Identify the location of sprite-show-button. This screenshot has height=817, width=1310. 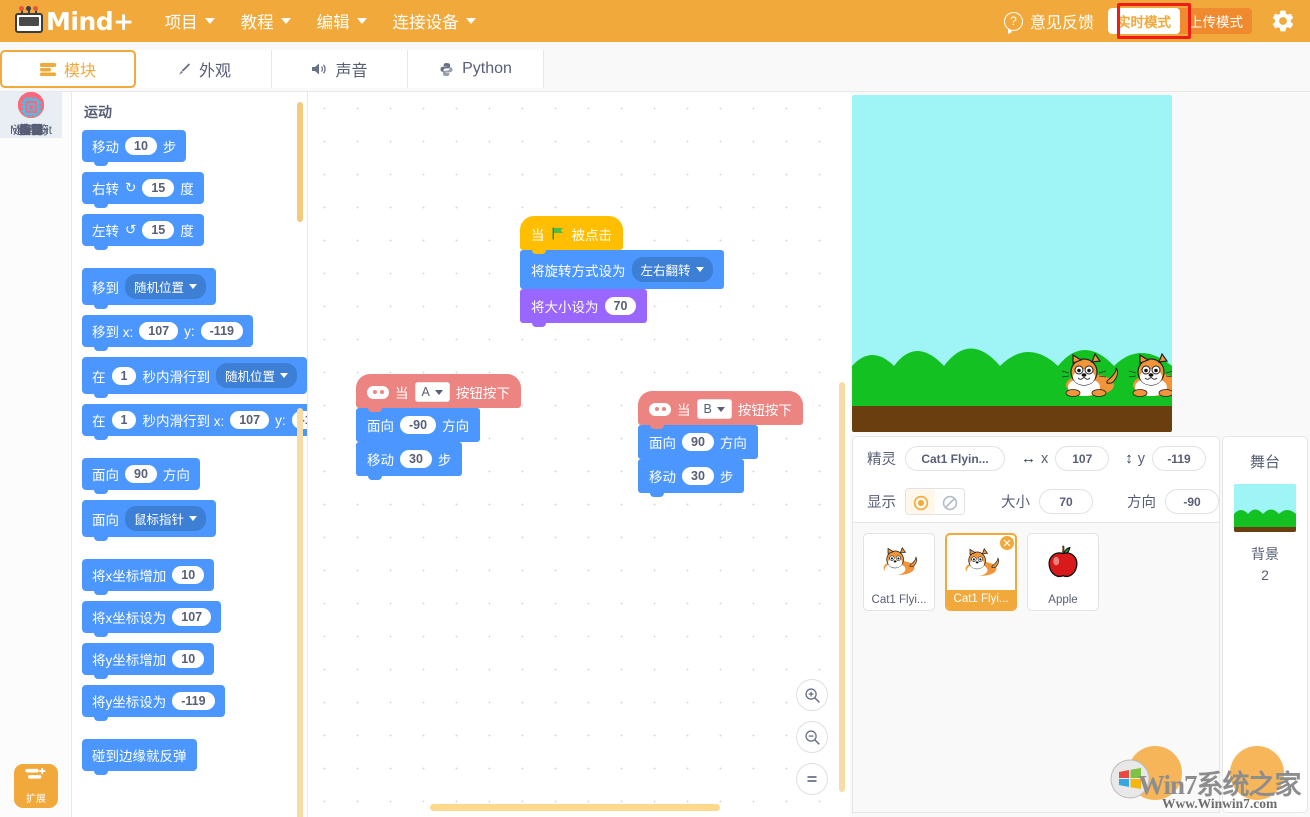
(920, 501).